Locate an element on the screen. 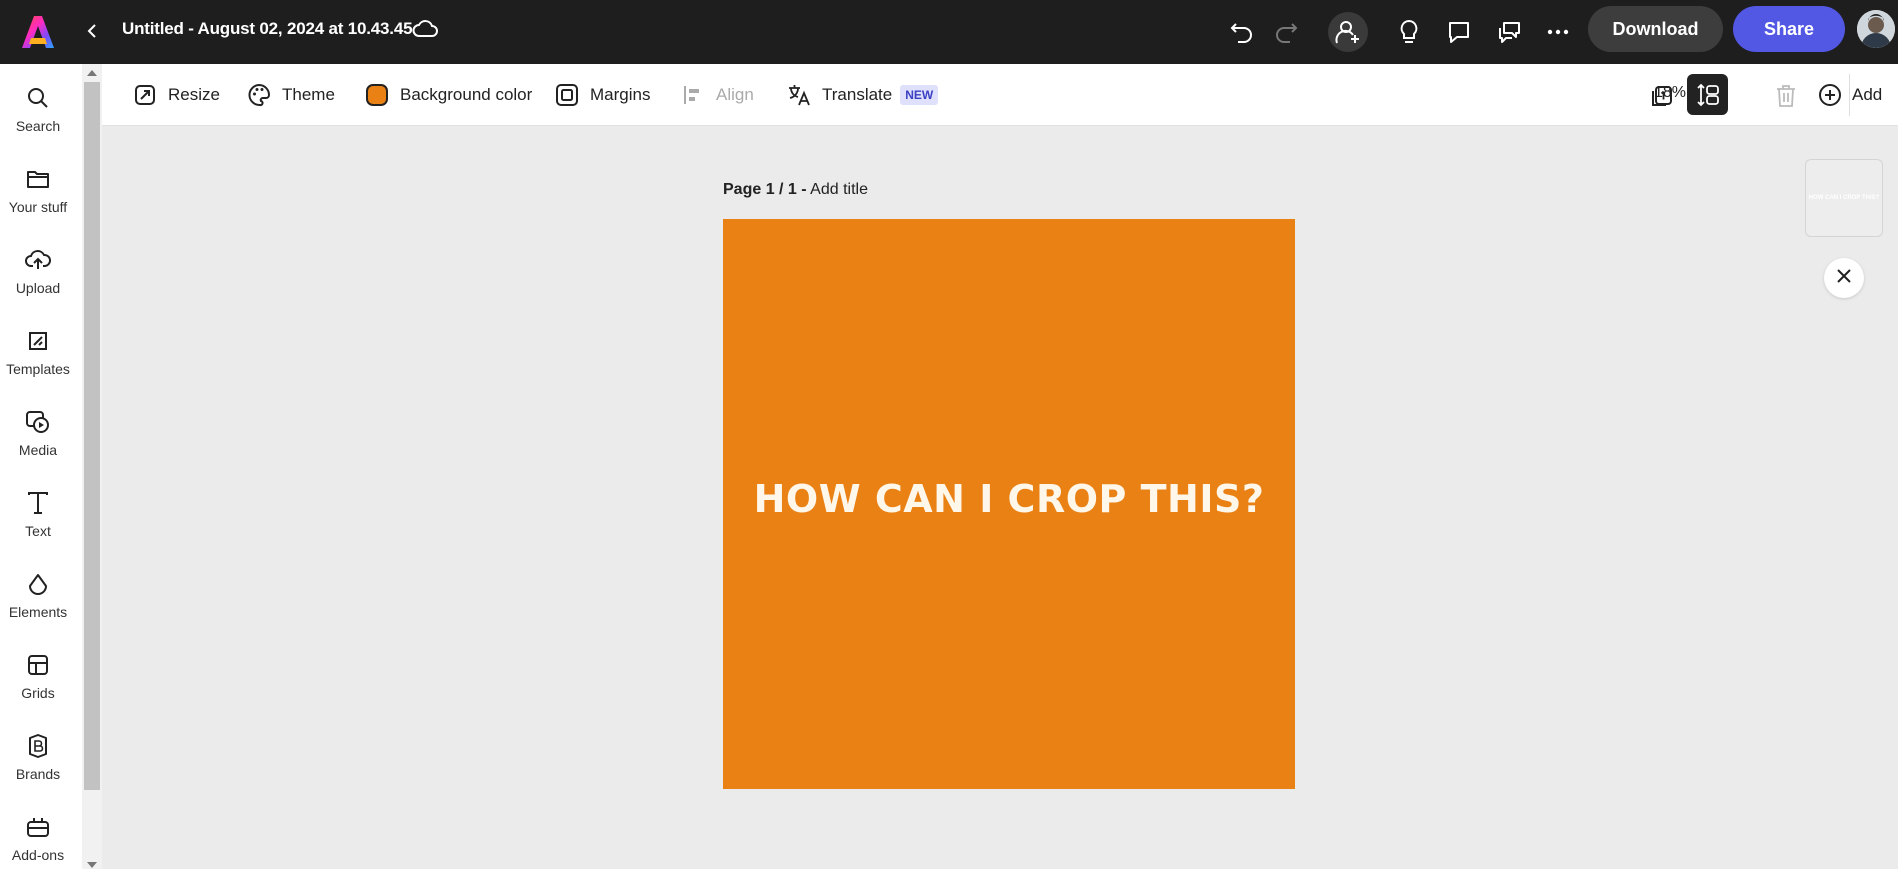 This screenshot has height=869, width=1898. margins-button: Margins is located at coordinates (602, 95).